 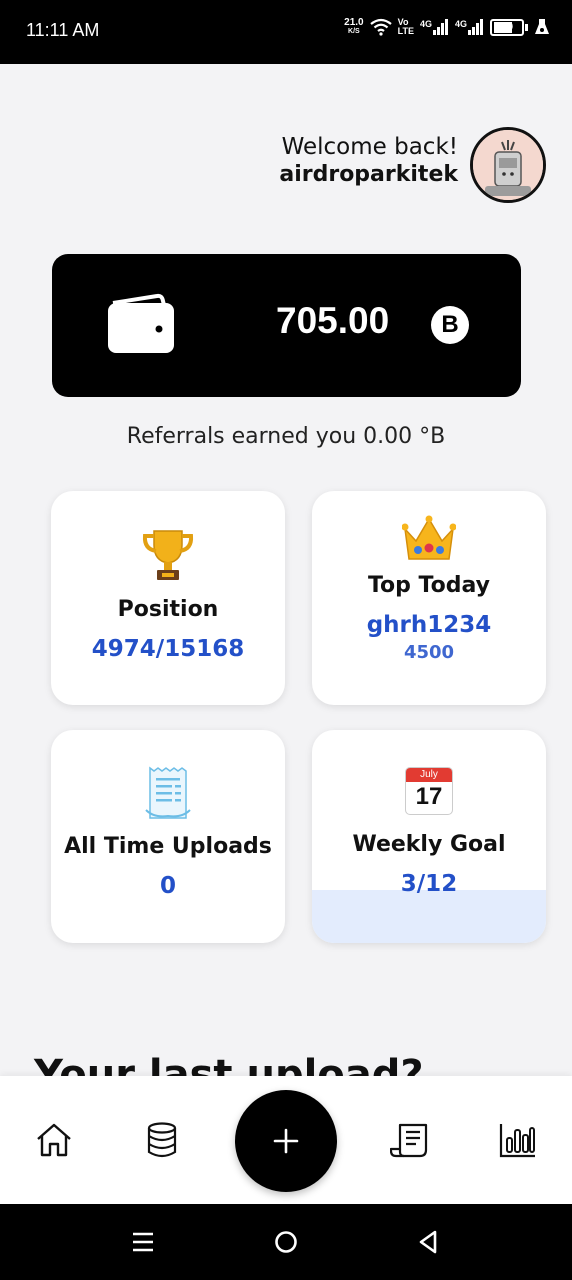 What do you see at coordinates (509, 27) in the screenshot?
I see `battery-icon: 60` at bounding box center [509, 27].